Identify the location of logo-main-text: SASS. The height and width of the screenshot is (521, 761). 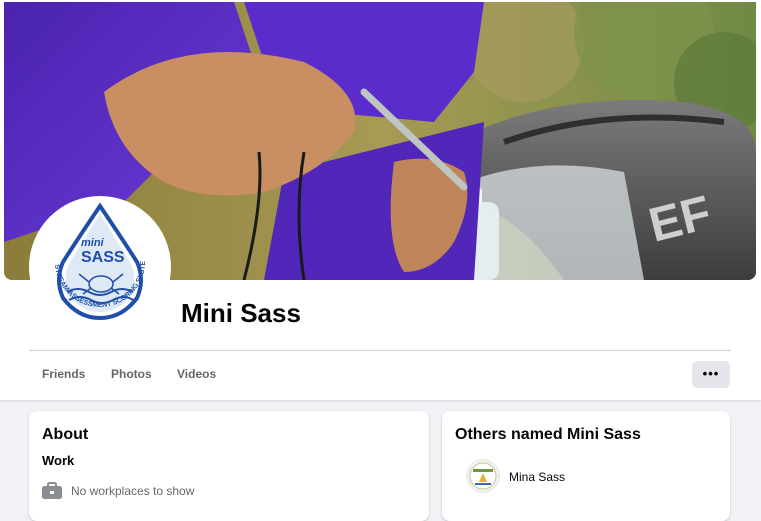
(103, 257).